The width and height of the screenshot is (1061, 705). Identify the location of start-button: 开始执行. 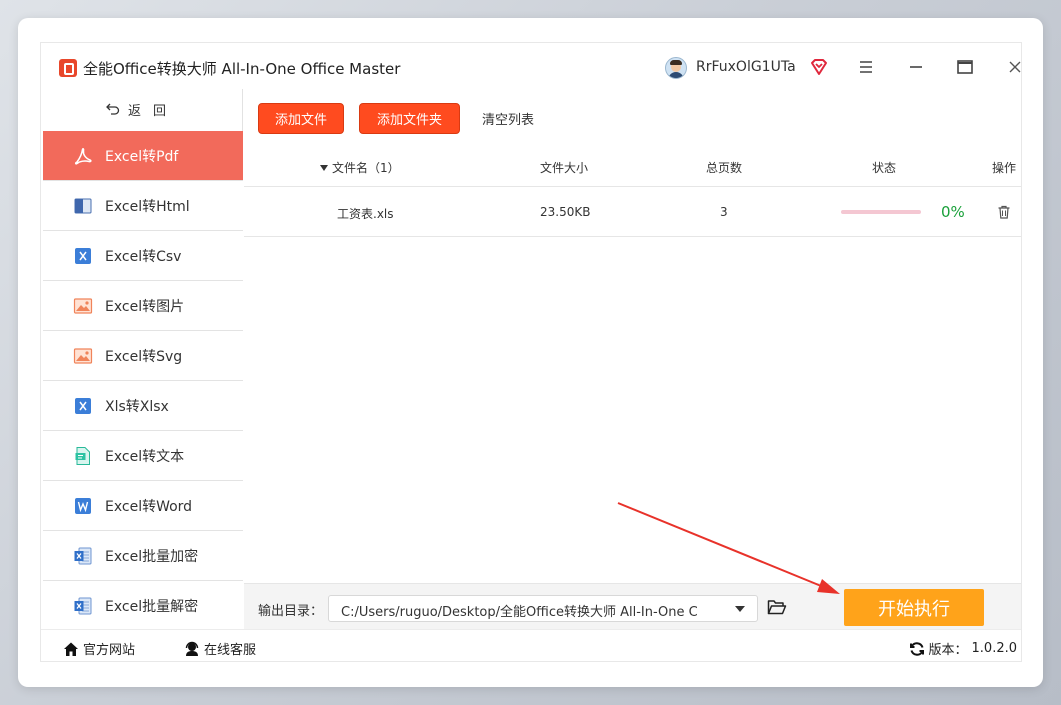
(914, 607).